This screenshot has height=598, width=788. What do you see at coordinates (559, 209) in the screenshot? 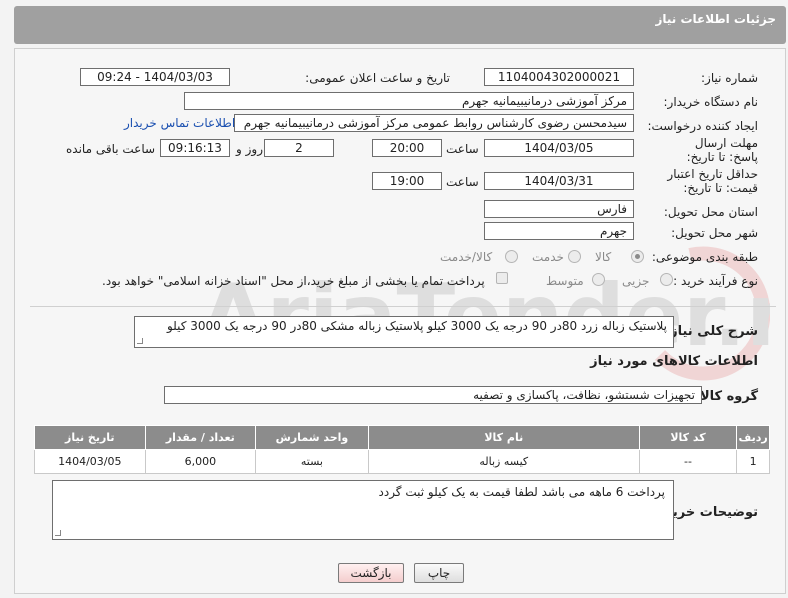
I see `province-field: فارس` at bounding box center [559, 209].